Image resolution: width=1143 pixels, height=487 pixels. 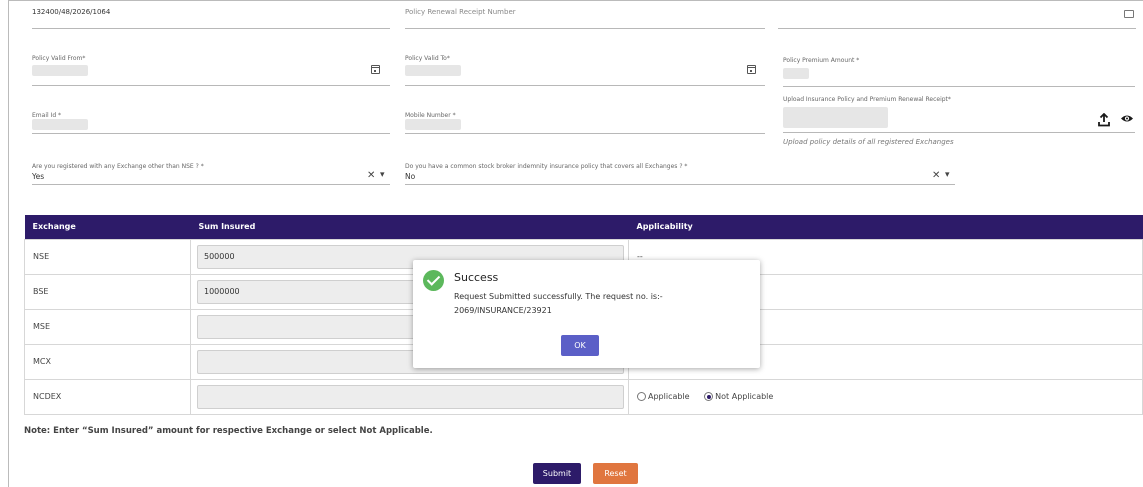 What do you see at coordinates (410, 396) in the screenshot?
I see `sum-insured-input` at bounding box center [410, 396].